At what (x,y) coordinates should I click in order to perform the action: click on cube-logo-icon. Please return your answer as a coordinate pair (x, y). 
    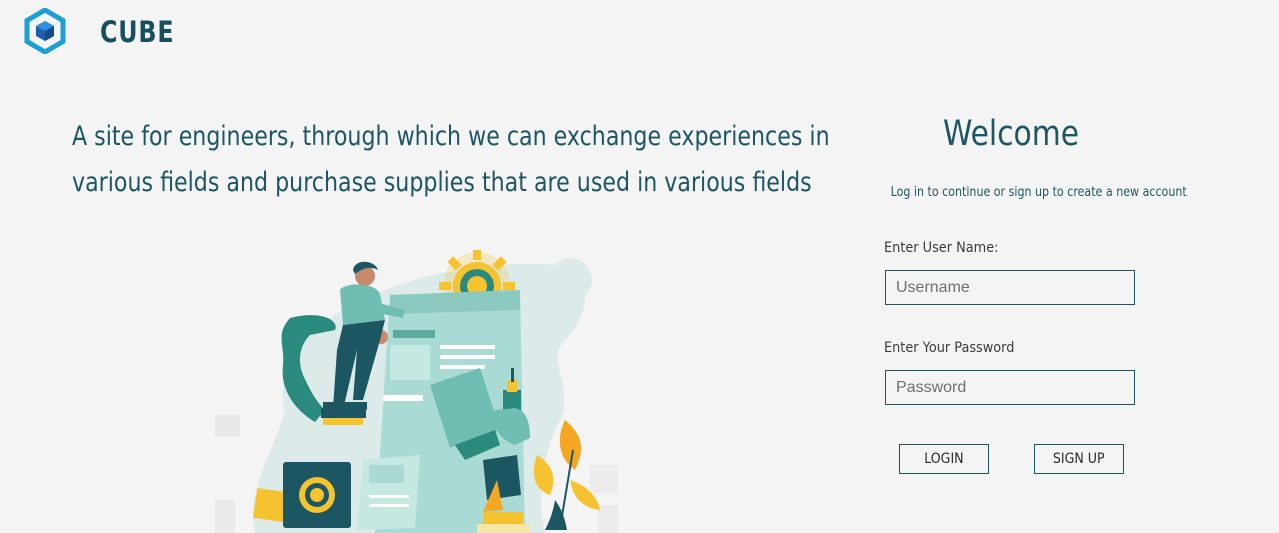
    Looking at the image, I should click on (45, 31).